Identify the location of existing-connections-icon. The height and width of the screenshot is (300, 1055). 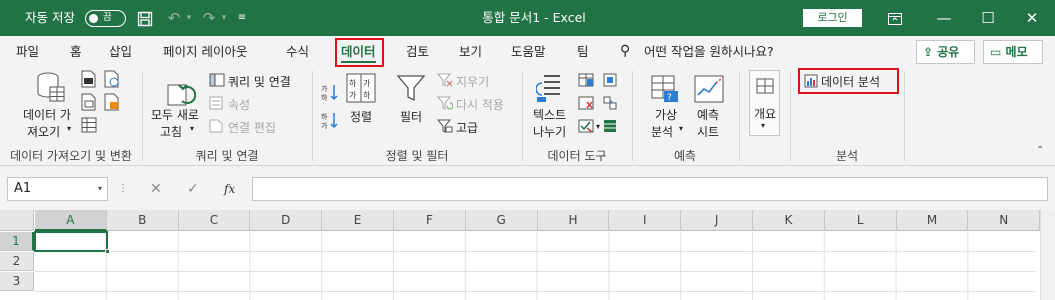
(89, 126).